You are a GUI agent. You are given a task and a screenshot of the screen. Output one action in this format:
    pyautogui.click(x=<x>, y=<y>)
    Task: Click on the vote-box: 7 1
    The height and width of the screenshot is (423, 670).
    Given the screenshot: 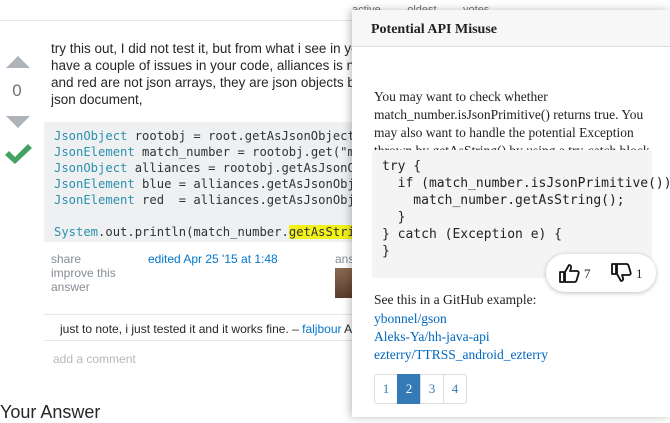 What is the action you would take?
    pyautogui.click(x=601, y=273)
    